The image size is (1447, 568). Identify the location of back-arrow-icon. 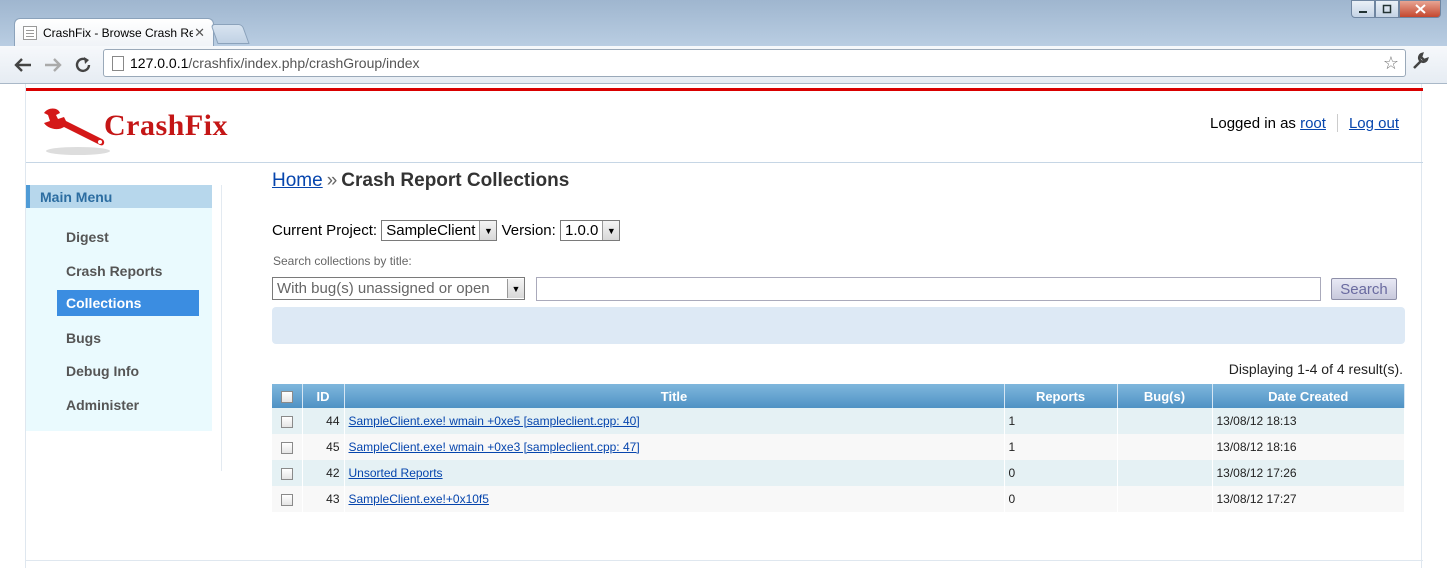
(23, 65).